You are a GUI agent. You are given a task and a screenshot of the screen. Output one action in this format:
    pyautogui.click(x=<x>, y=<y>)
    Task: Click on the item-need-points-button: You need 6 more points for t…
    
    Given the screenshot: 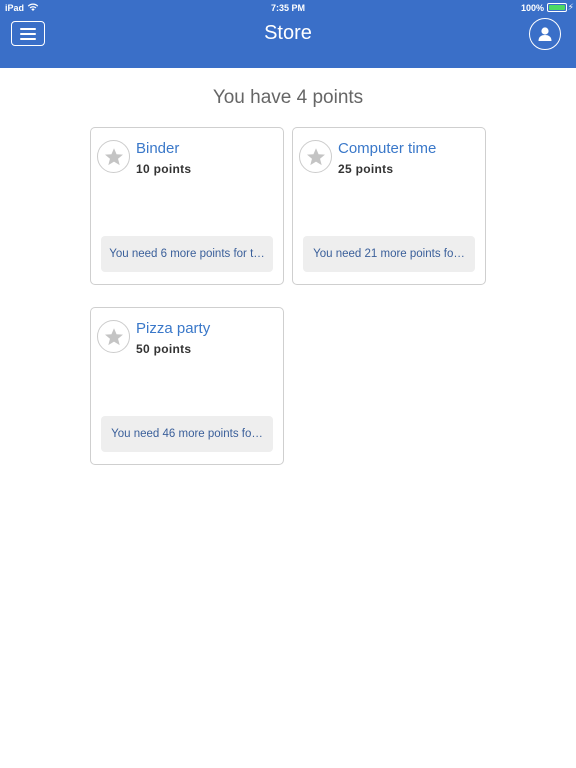 What is the action you would take?
    pyautogui.click(x=187, y=254)
    